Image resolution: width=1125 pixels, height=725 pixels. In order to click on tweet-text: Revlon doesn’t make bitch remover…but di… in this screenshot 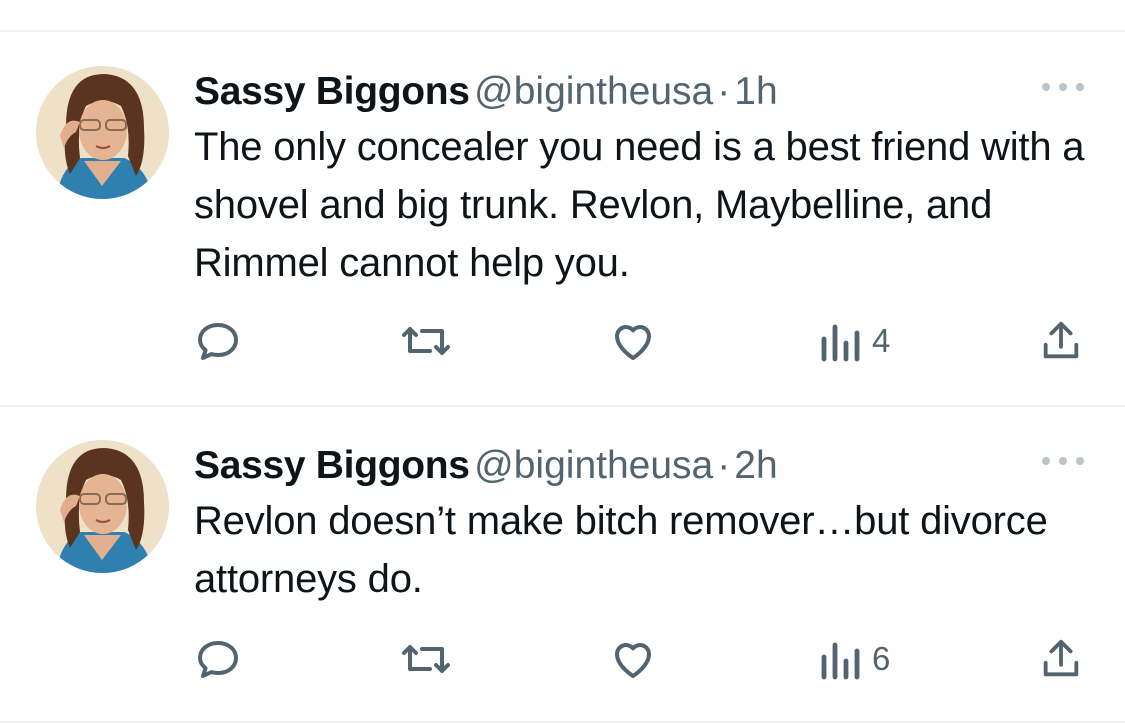, I will do `click(621, 550)`.